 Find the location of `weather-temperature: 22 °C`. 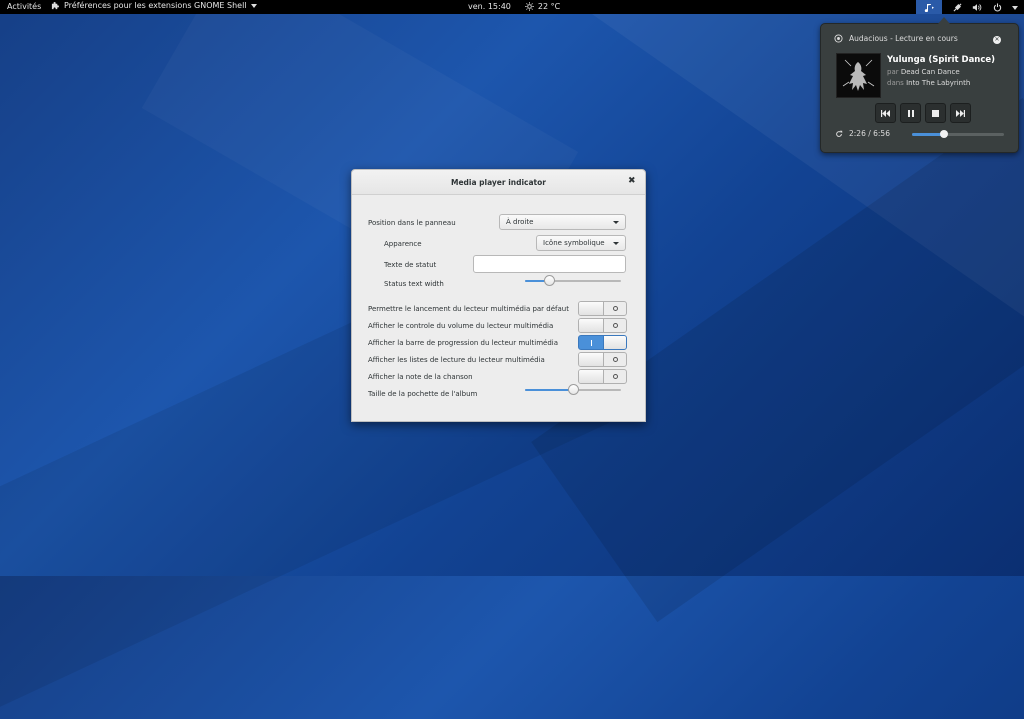

weather-temperature: 22 °C is located at coordinates (549, 6).